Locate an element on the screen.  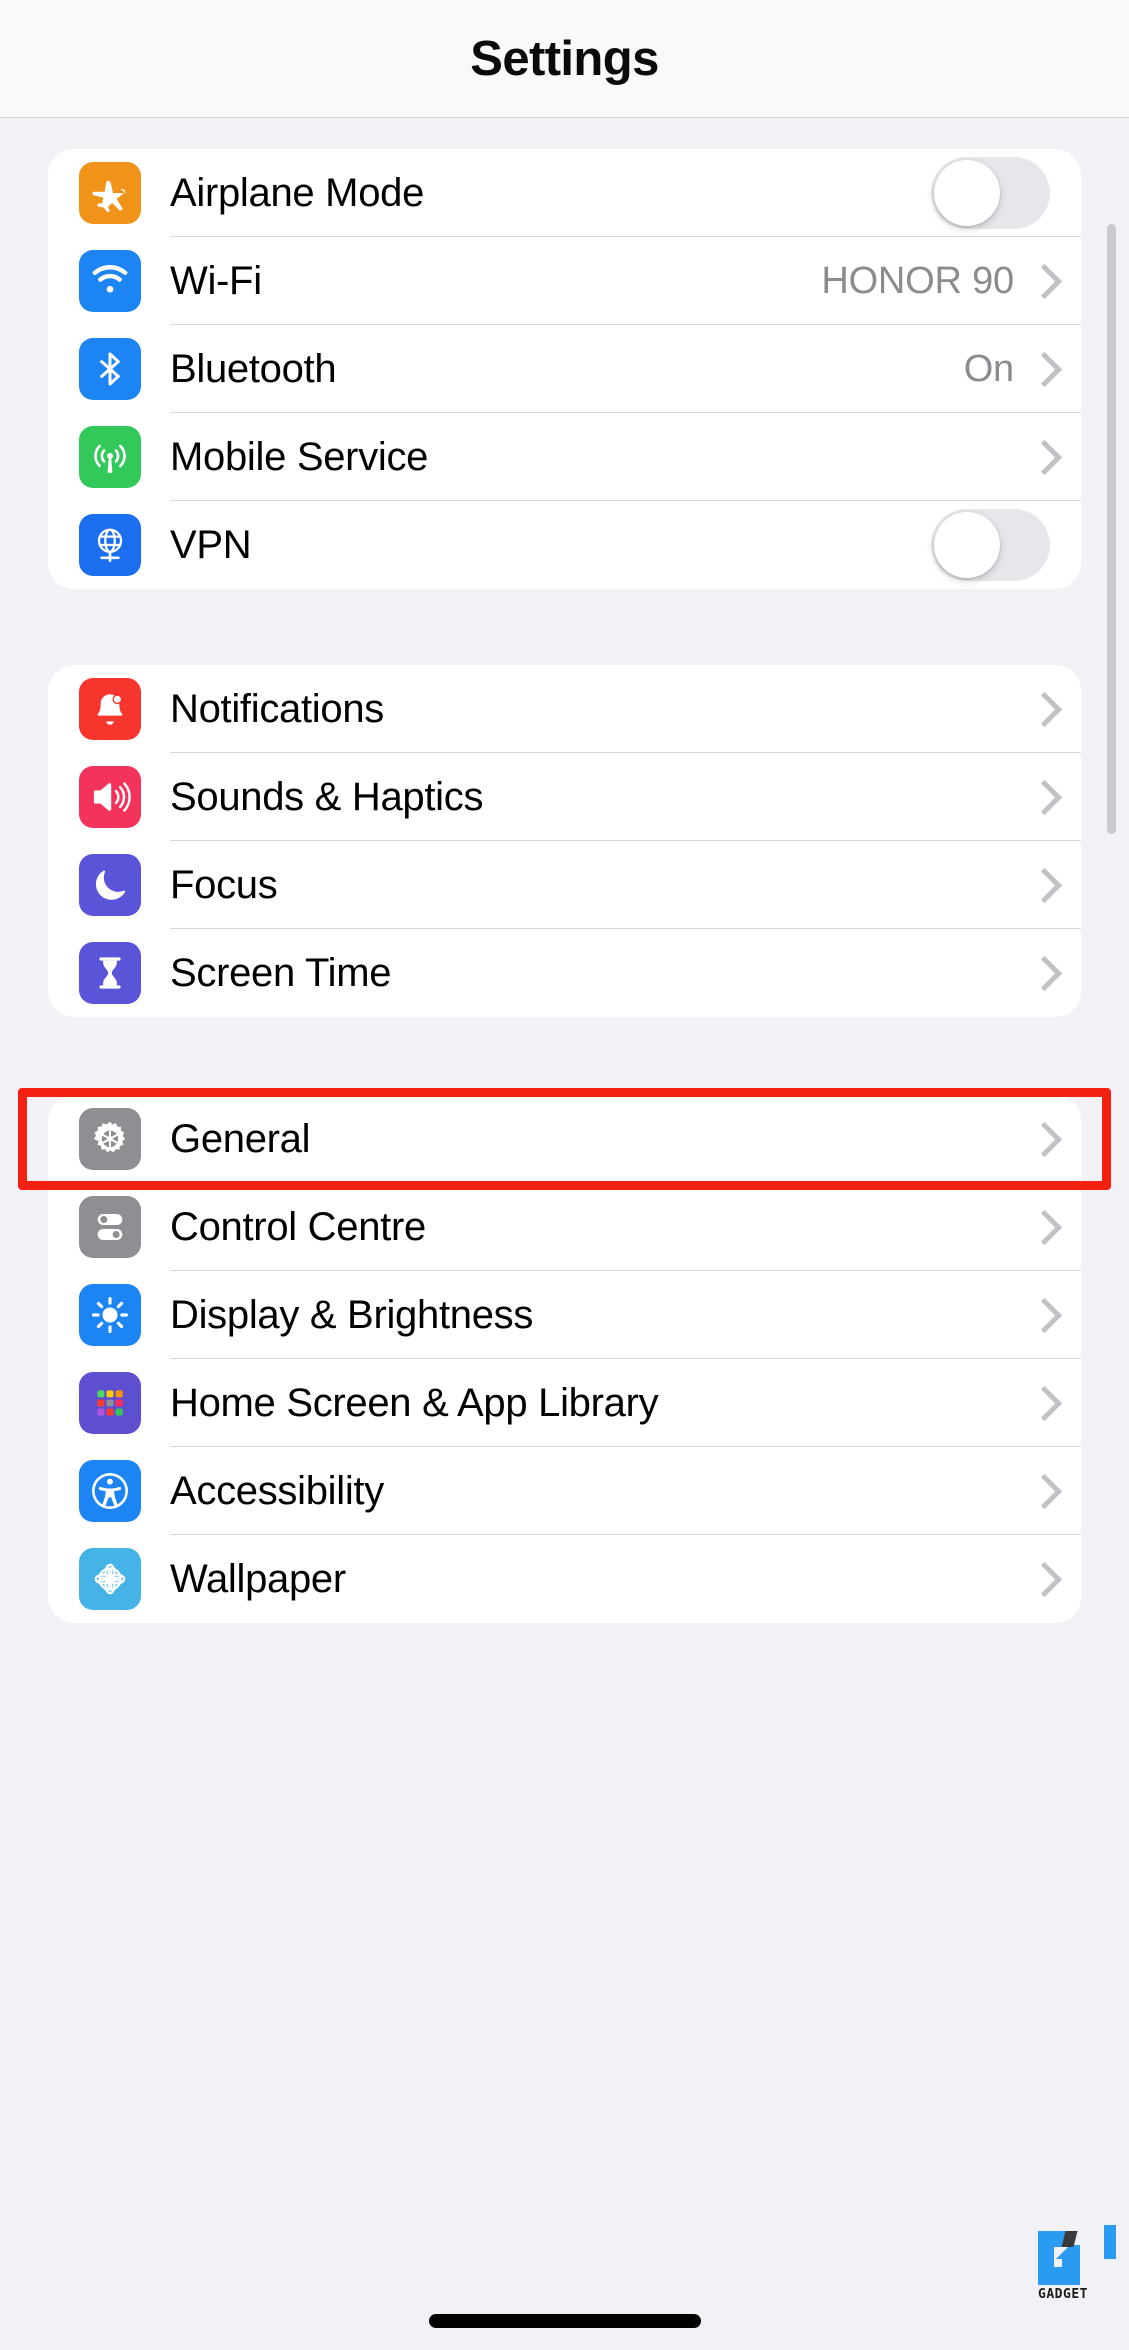
settings-row-home-screen-app-library: Home Screen & App Library is located at coordinates (564, 1403).